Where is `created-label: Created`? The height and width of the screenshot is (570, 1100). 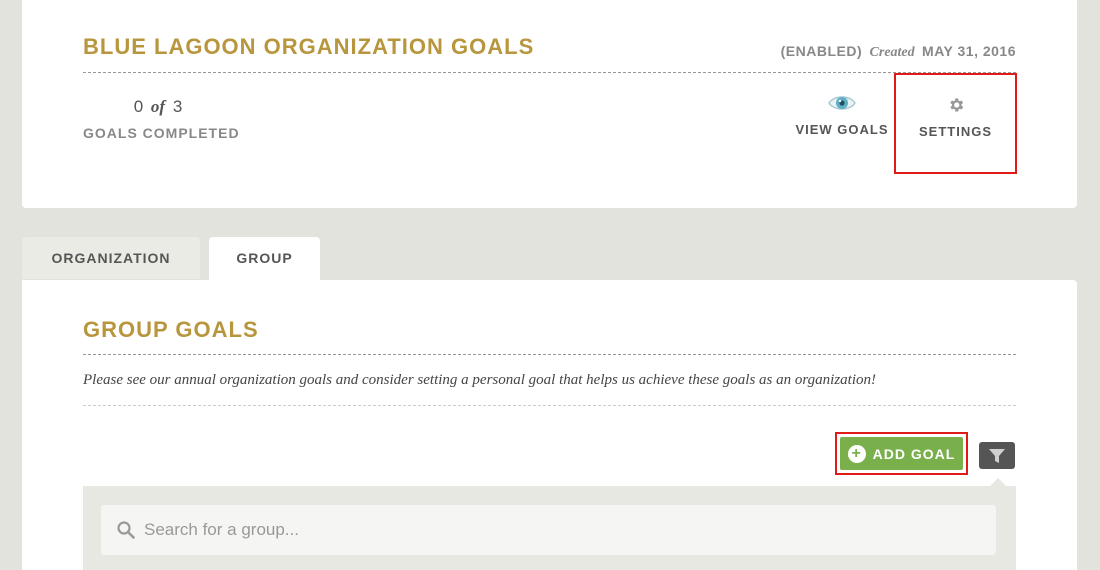 created-label: Created is located at coordinates (892, 52).